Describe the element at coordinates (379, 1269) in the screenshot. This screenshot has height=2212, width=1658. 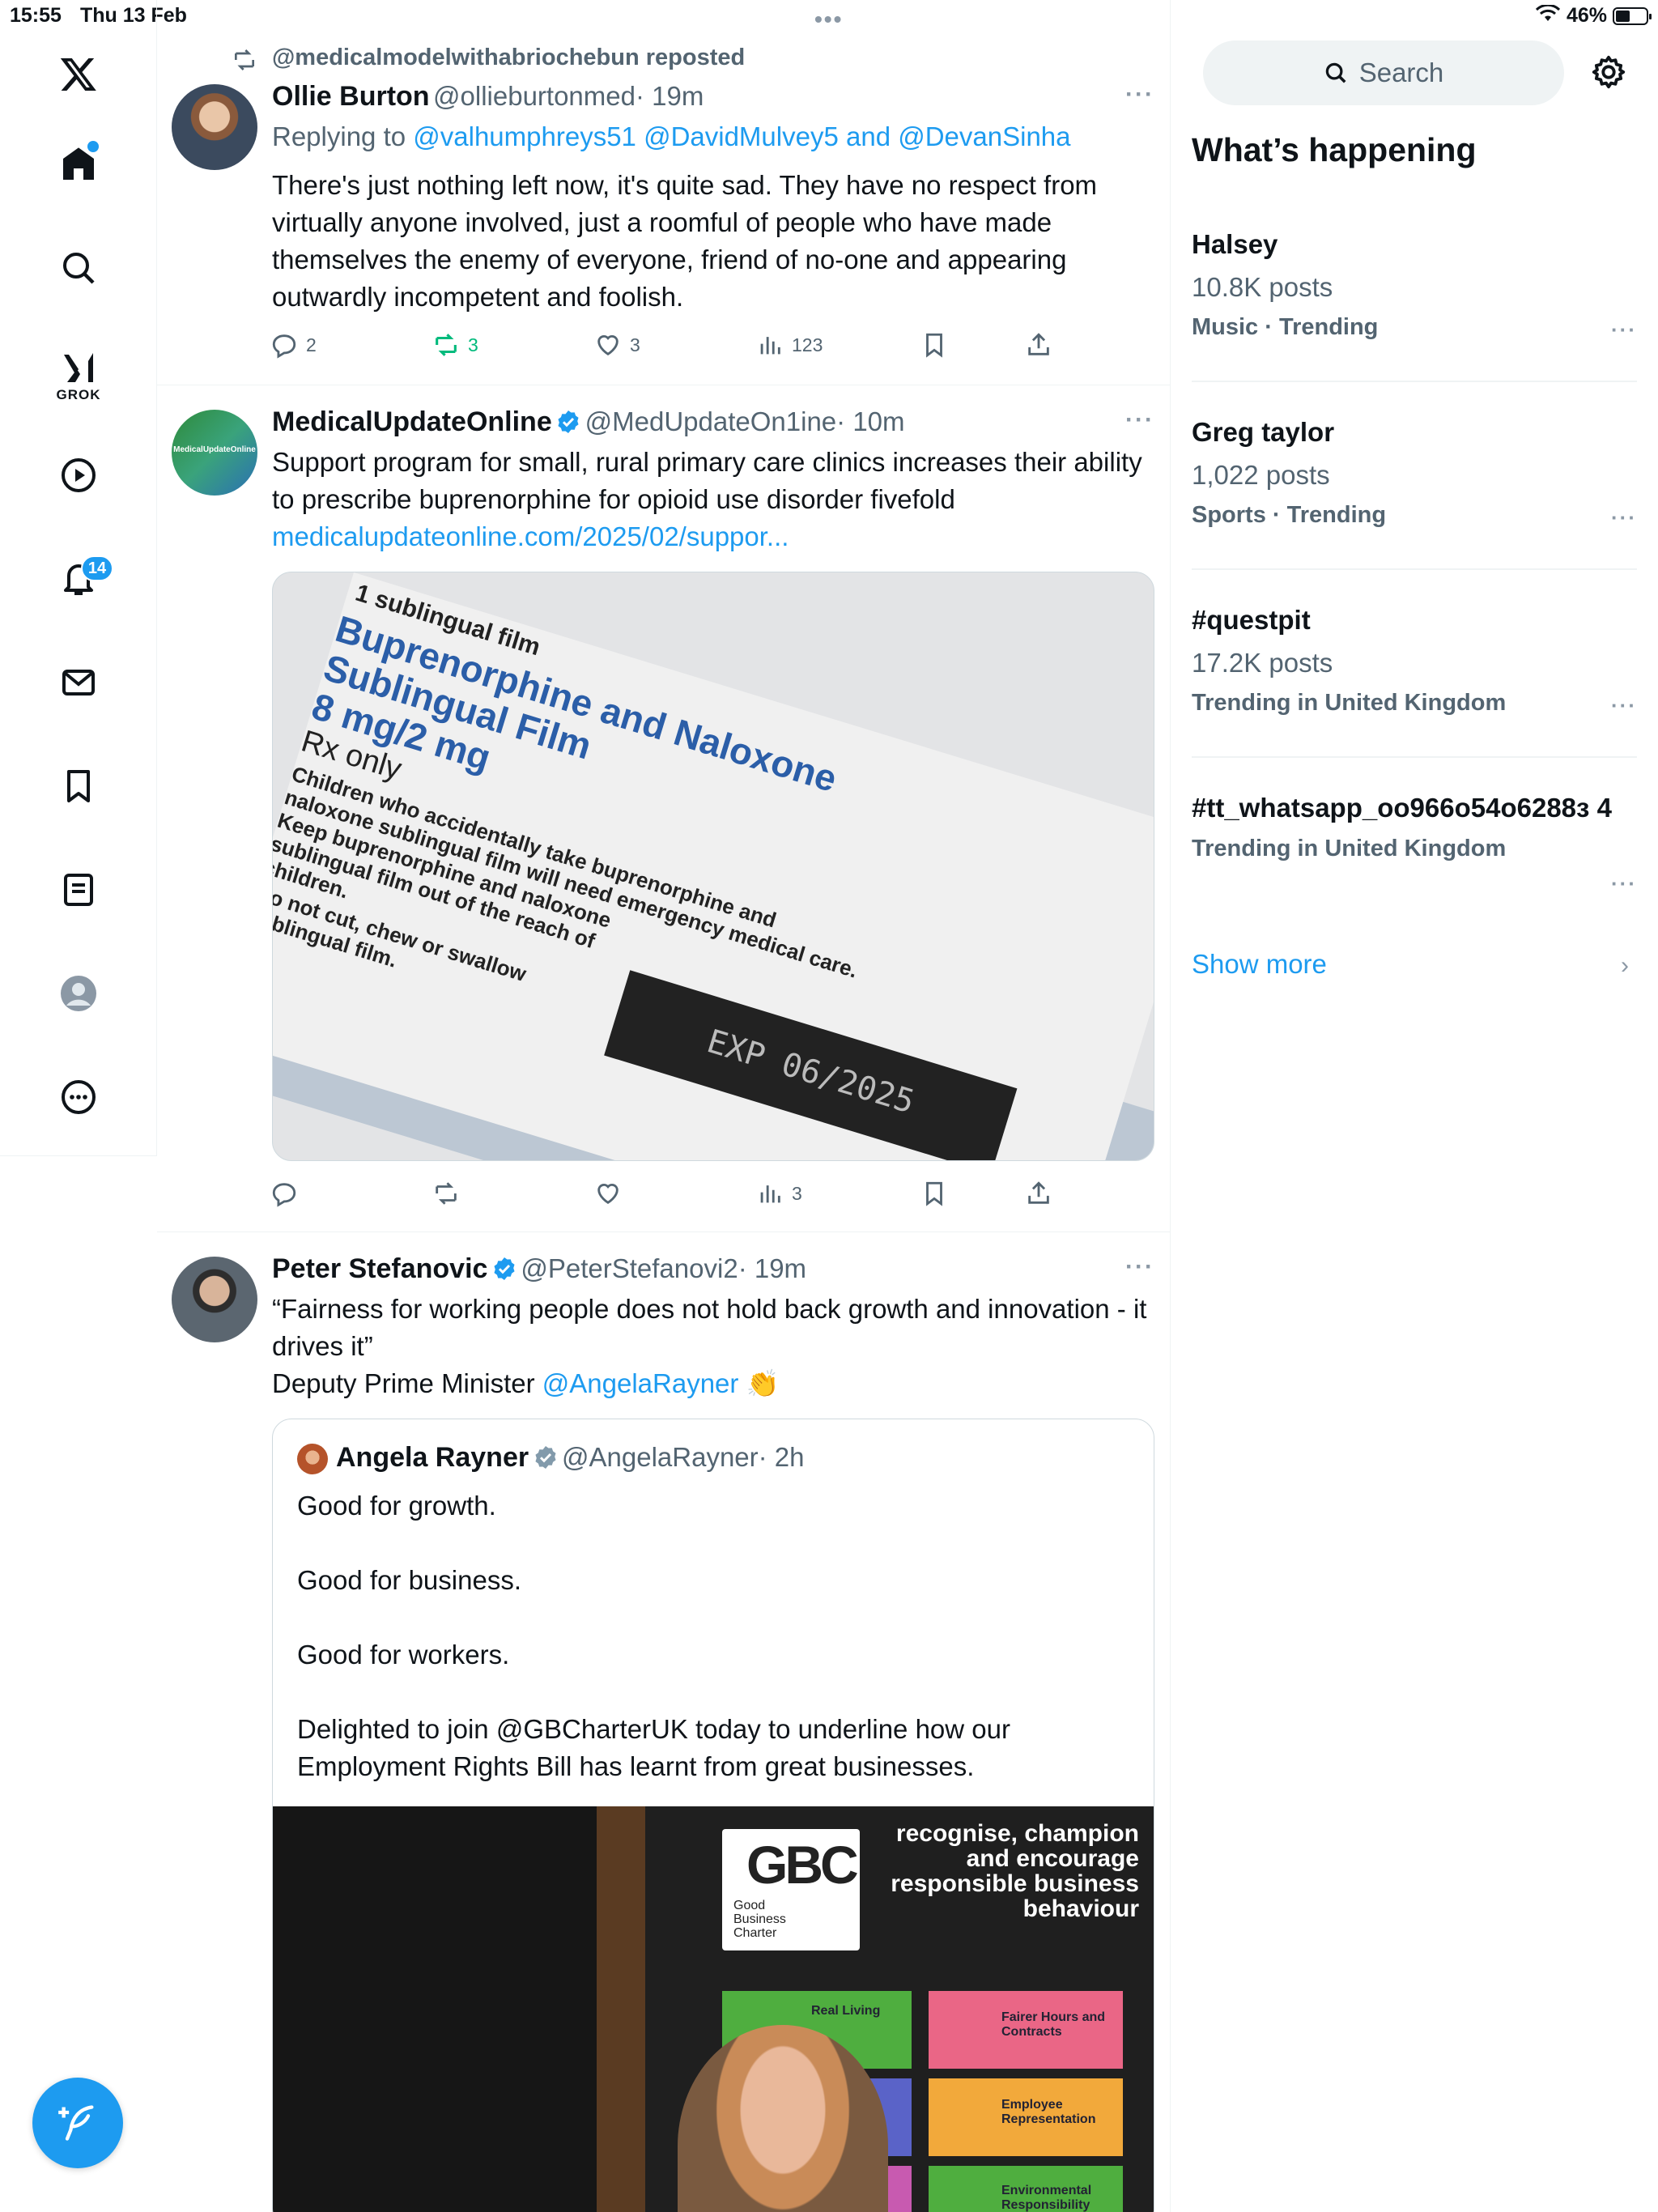
I see `author-name: Peter Stefanovic` at that location.